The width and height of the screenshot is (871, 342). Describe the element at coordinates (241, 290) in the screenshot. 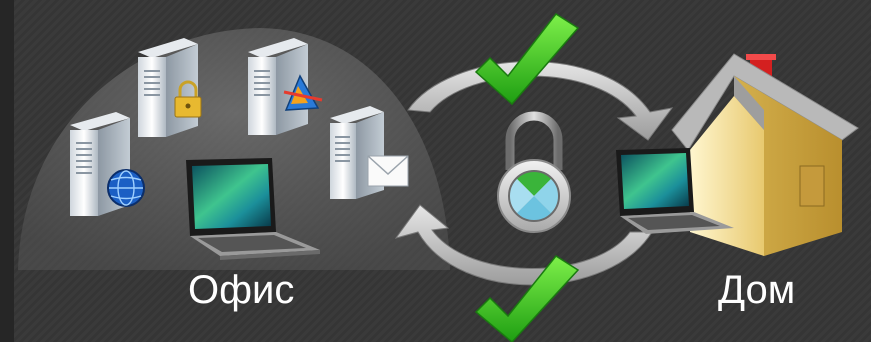

I see `office-label: Офис` at that location.